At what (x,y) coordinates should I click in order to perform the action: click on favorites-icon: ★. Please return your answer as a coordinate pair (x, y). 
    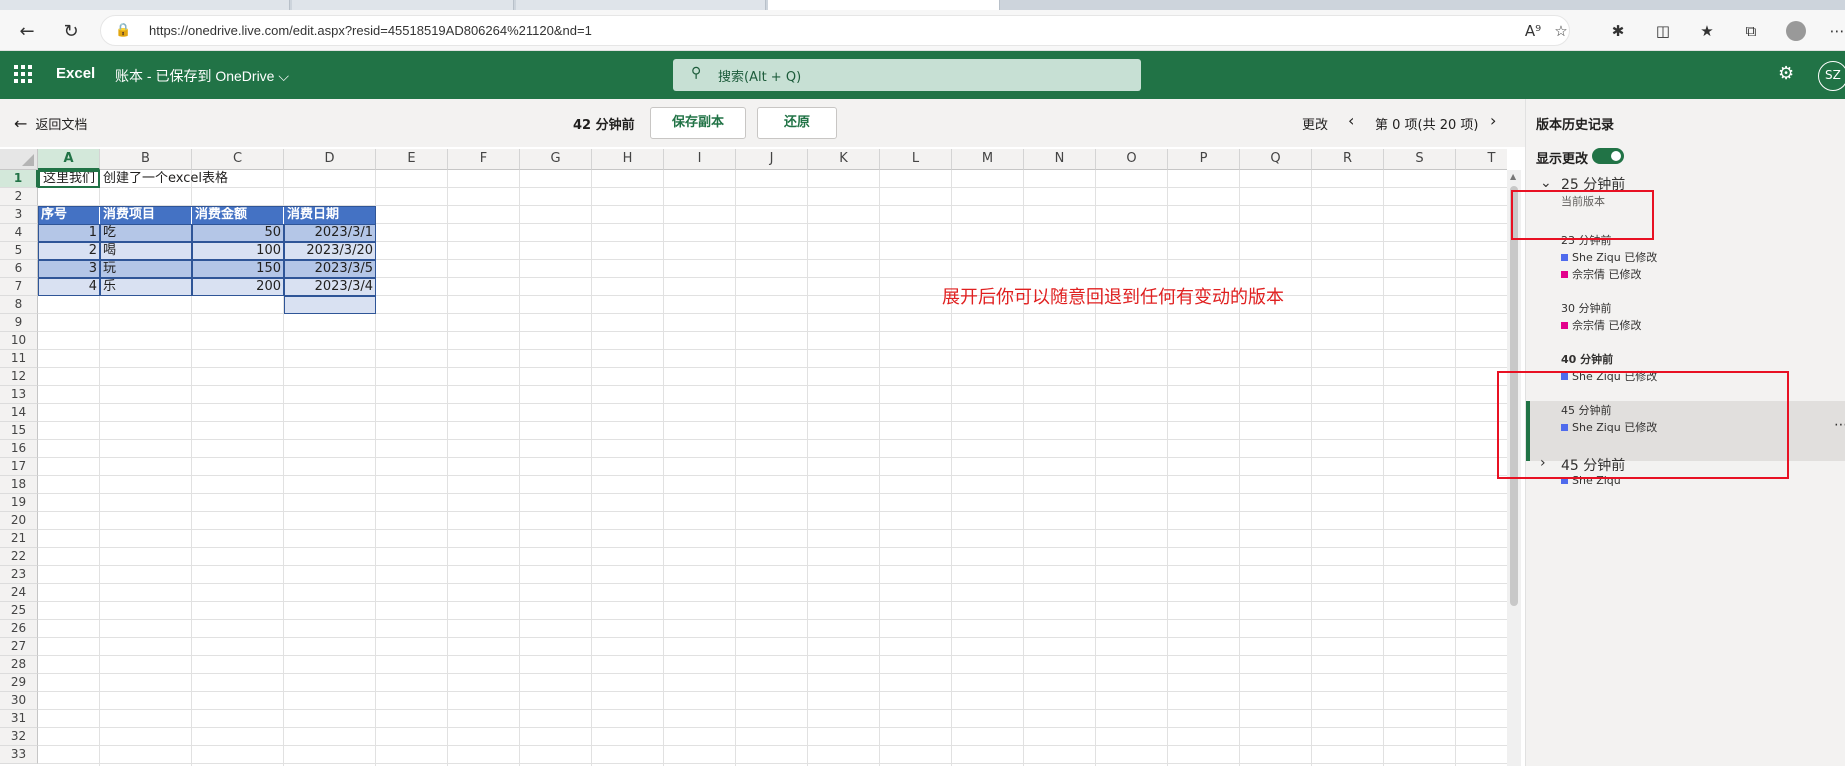
    Looking at the image, I should click on (1707, 31).